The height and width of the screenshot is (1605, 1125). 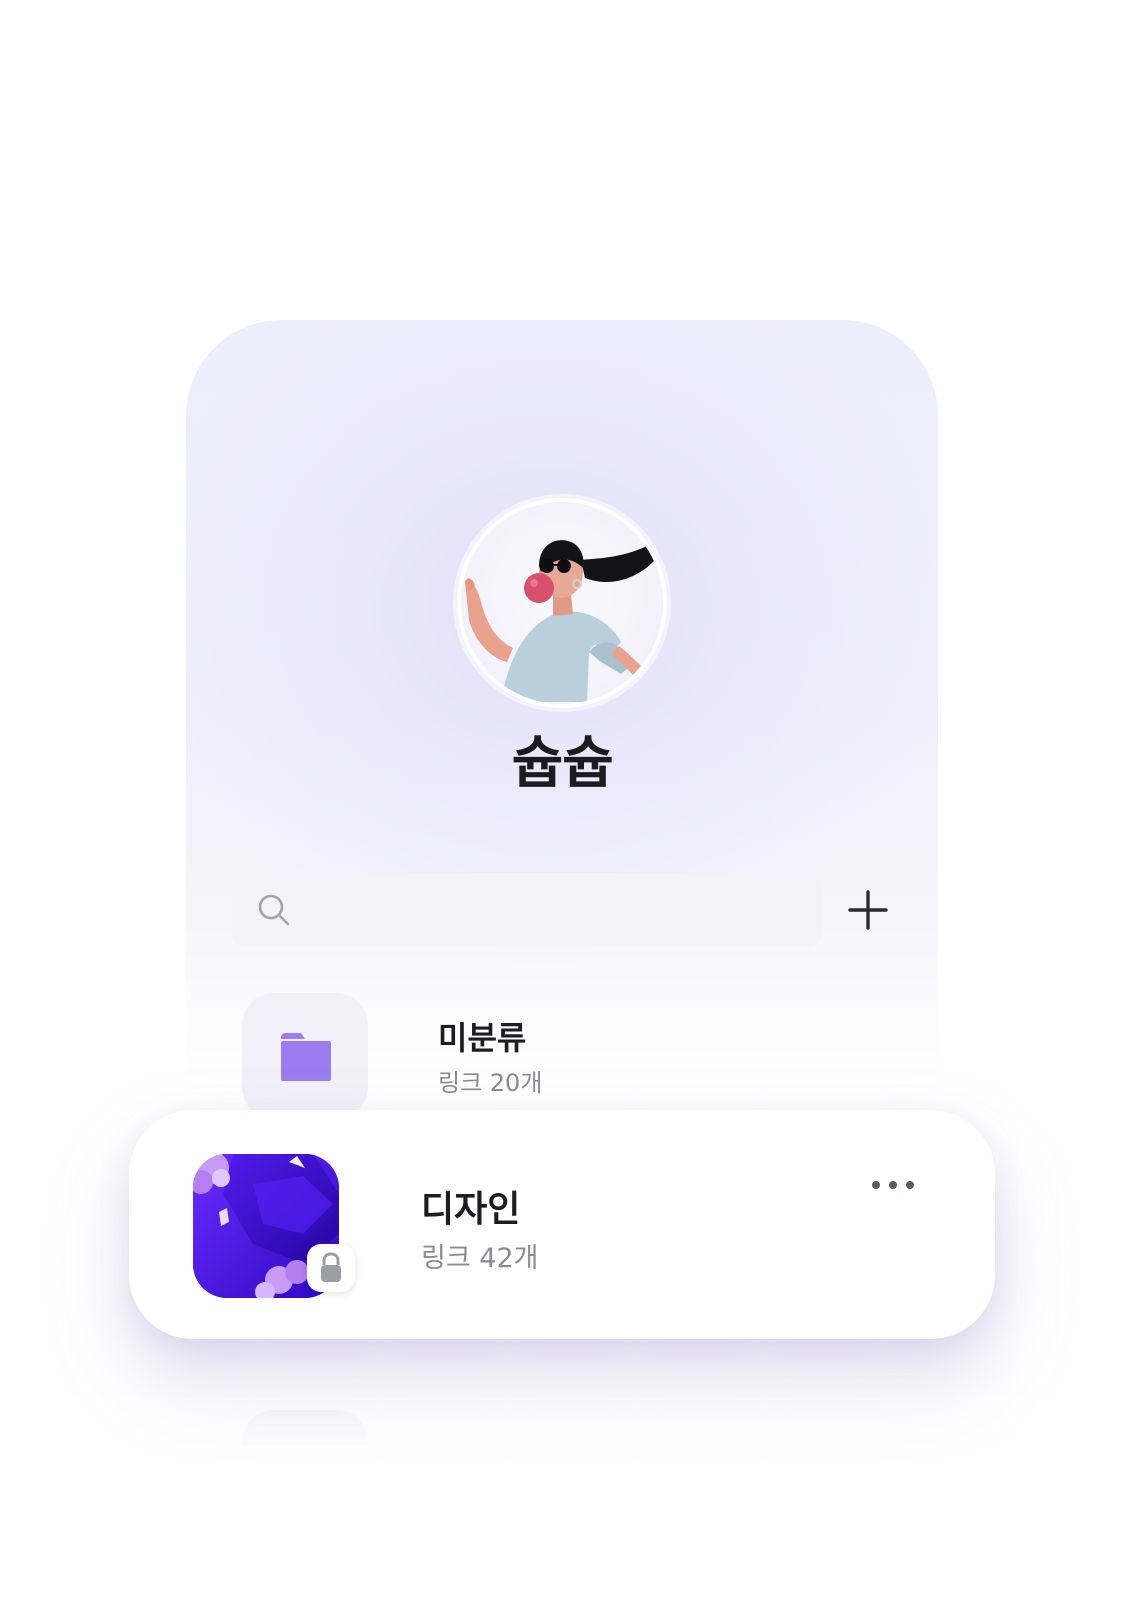 I want to click on avatar-illustration, so click(x=562, y=603).